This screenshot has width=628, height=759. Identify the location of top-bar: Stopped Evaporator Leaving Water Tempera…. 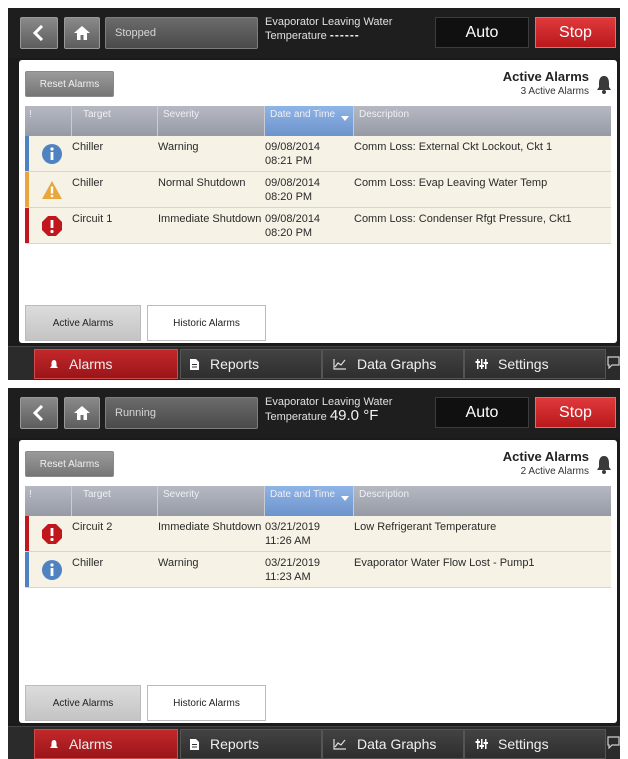
(314, 33).